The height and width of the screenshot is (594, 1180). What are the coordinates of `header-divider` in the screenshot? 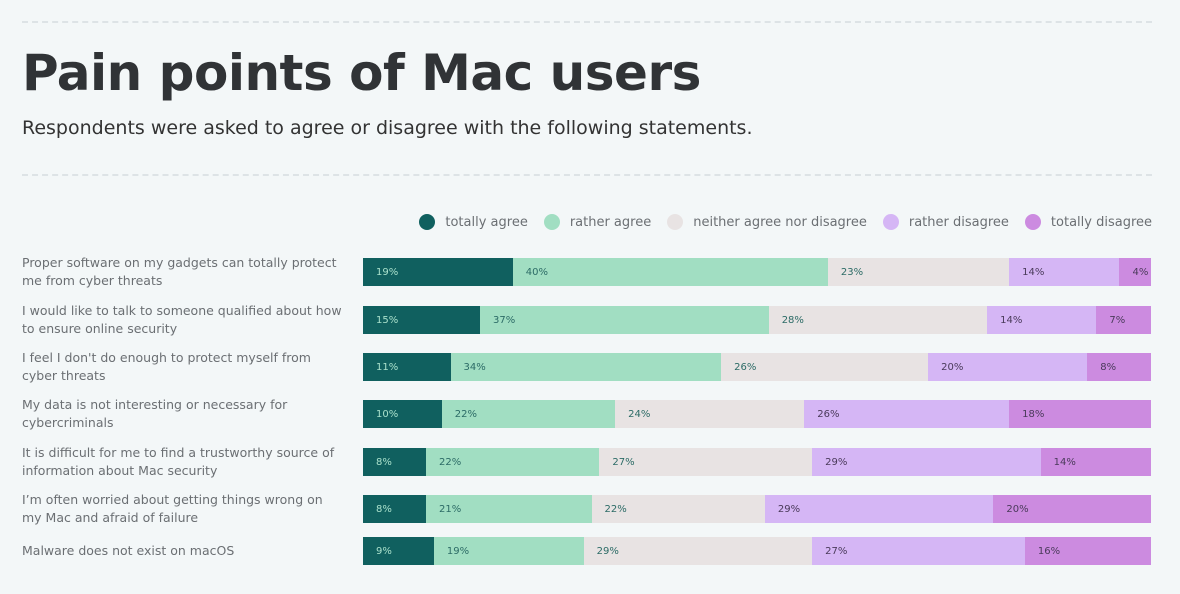 It's located at (587, 175).